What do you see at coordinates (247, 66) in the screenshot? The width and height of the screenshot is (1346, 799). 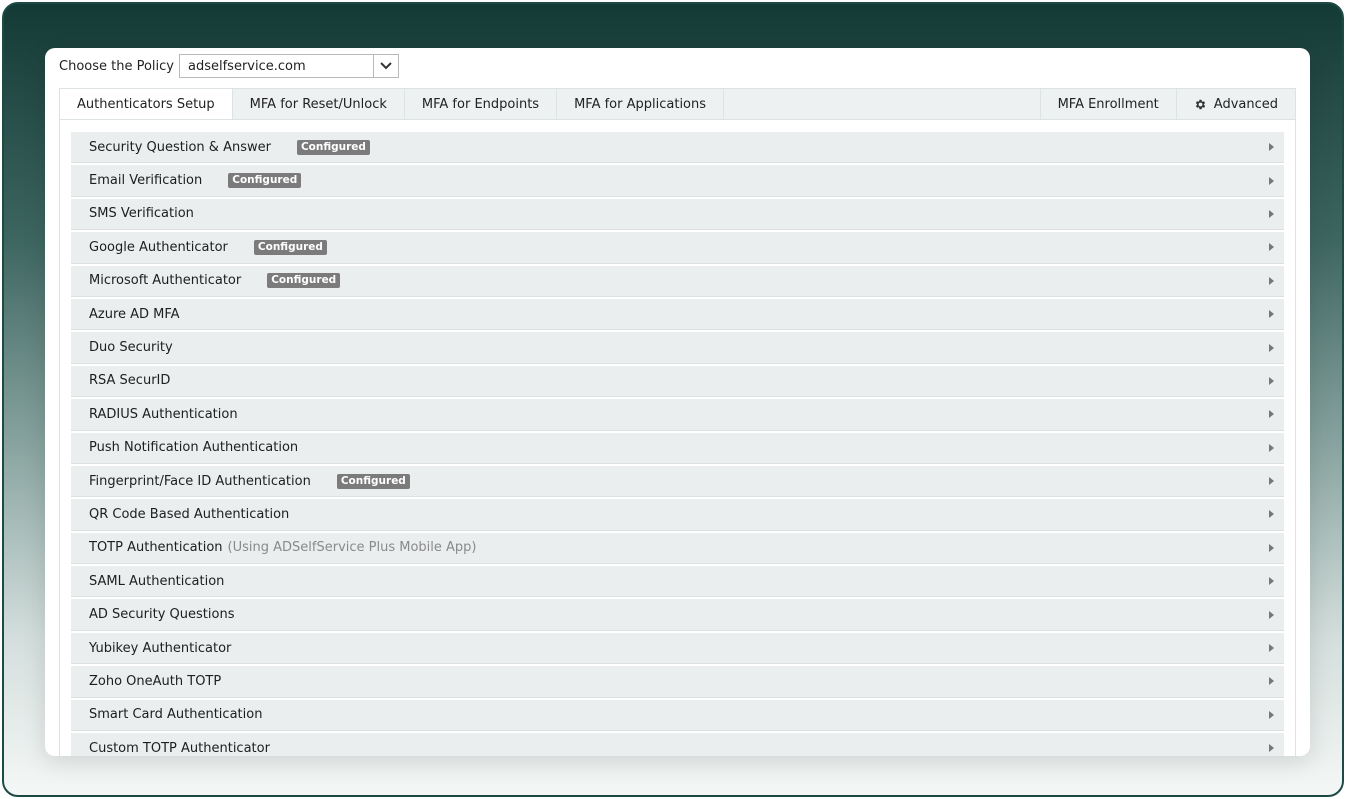 I see `policy-dropdown-value: adselfservice.com` at bounding box center [247, 66].